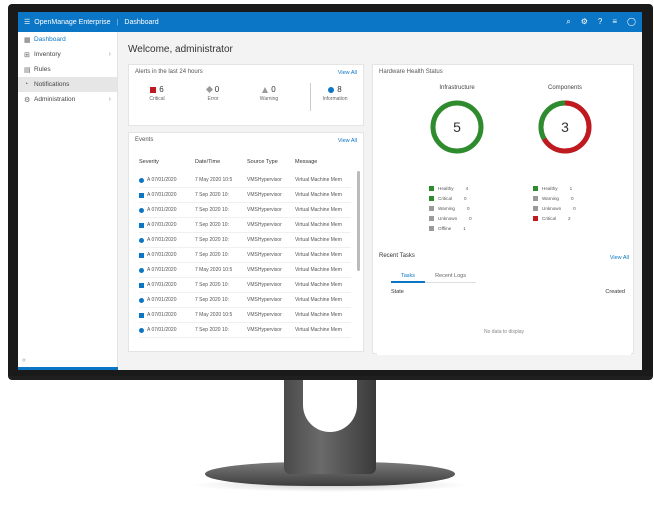 This screenshot has height=507, width=654. What do you see at coordinates (67, 99) in the screenshot?
I see `sidebar-item-administration: ⚙ Administration ›` at bounding box center [67, 99].